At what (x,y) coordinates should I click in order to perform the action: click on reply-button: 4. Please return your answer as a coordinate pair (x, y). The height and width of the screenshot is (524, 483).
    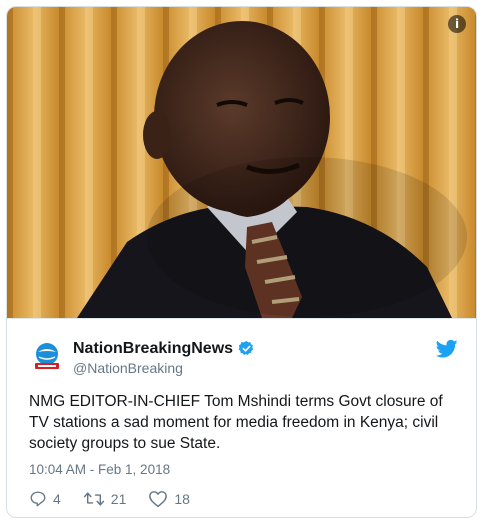
    Looking at the image, I should click on (45, 499).